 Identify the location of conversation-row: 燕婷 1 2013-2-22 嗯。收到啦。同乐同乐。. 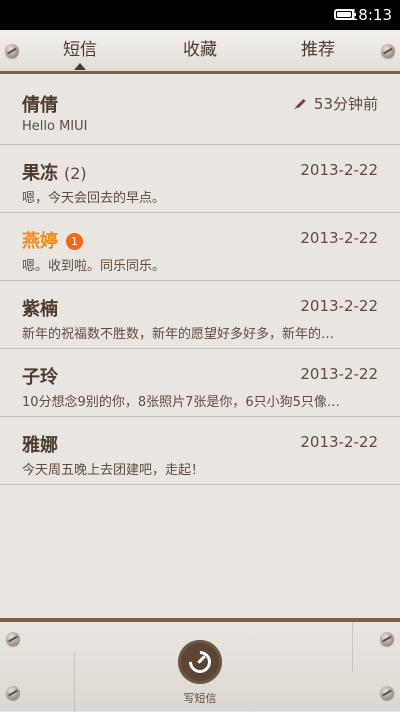
(200, 247).